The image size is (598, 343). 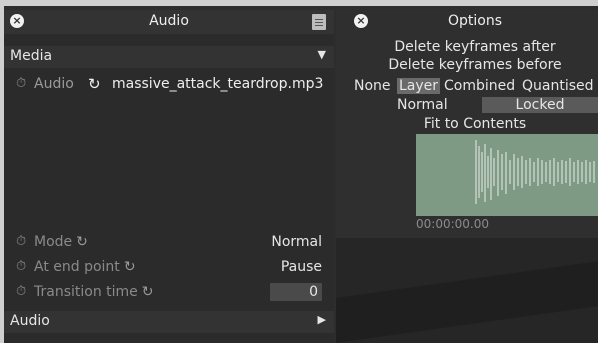 I want to click on waveform-graphic, so click(x=507, y=175).